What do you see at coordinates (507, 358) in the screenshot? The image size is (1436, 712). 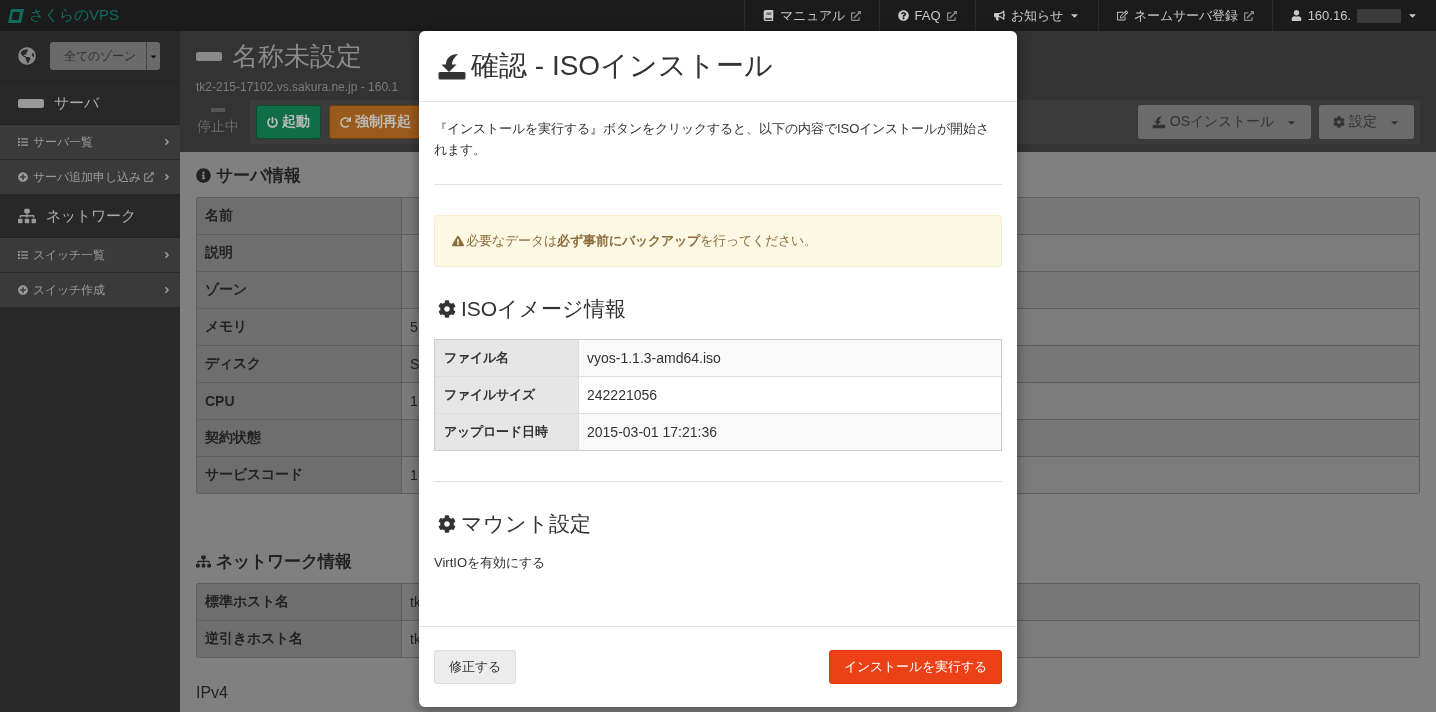 I see `table-label: ファイル名` at bounding box center [507, 358].